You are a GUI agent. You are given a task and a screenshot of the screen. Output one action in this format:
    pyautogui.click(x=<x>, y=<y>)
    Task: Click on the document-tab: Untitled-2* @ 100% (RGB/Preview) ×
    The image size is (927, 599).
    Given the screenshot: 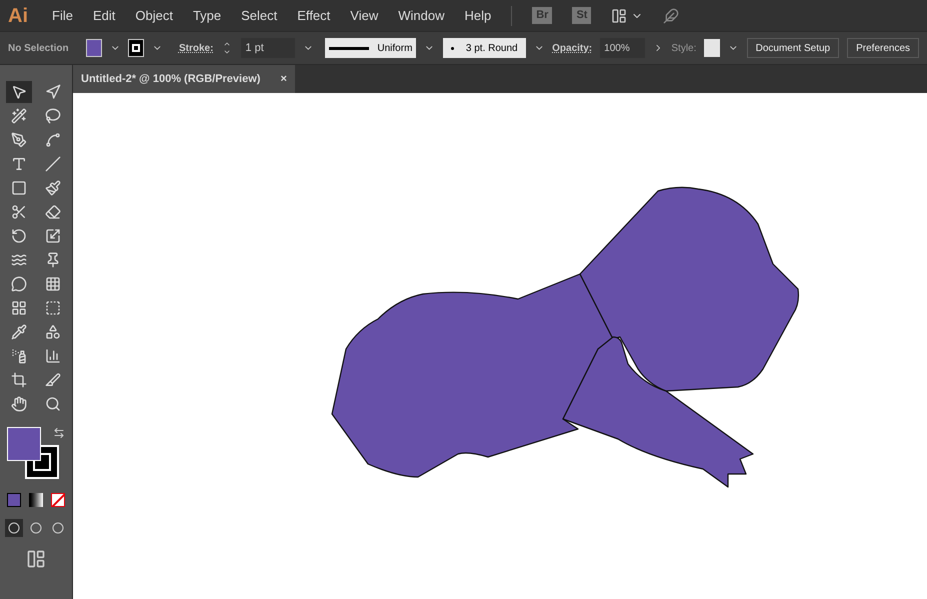 What is the action you would take?
    pyautogui.click(x=184, y=79)
    